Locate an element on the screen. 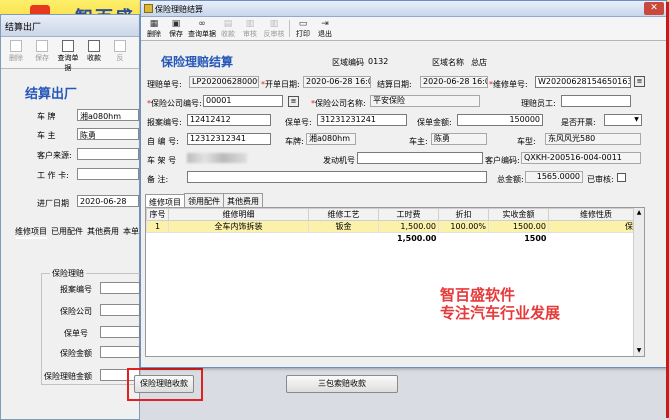  open-date-label: *开单日期: is located at coordinates (280, 84).